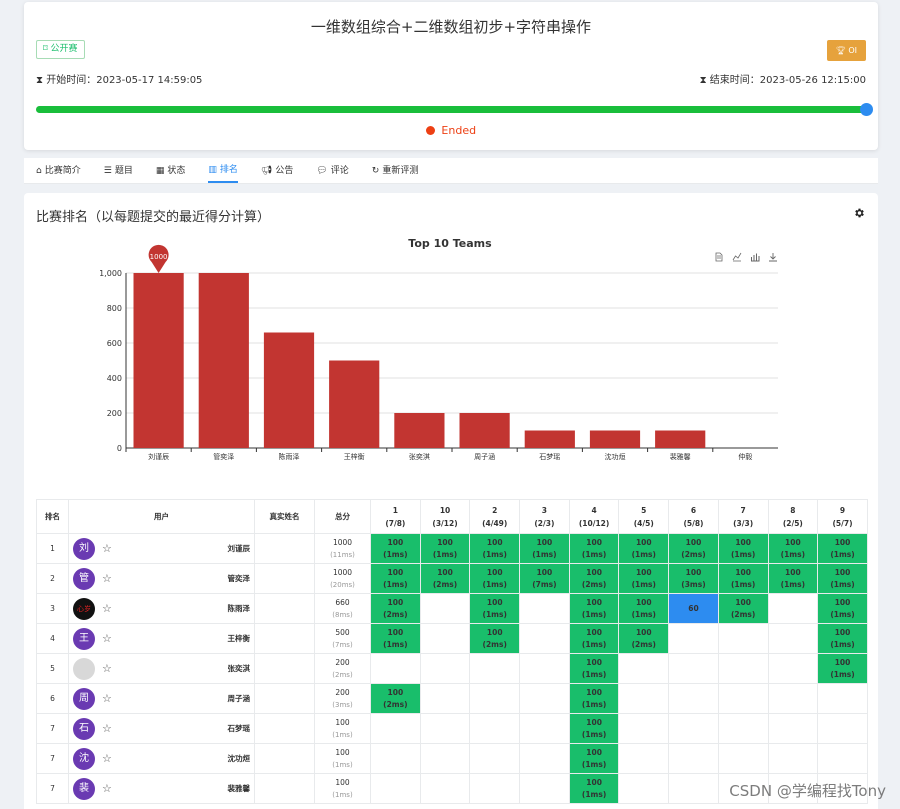  Describe the element at coordinates (239, 638) in the screenshot. I see `username: 王梓衡` at that location.